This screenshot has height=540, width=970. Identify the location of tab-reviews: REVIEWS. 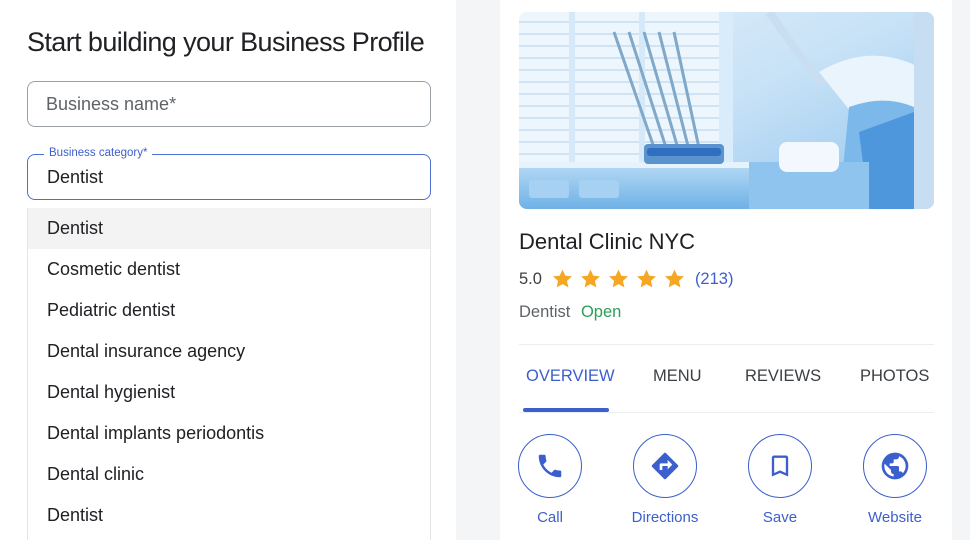
(783, 376).